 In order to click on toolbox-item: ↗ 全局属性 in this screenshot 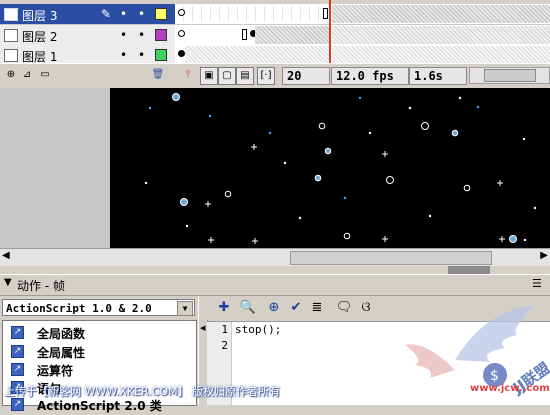, I will do `click(99, 352)`.